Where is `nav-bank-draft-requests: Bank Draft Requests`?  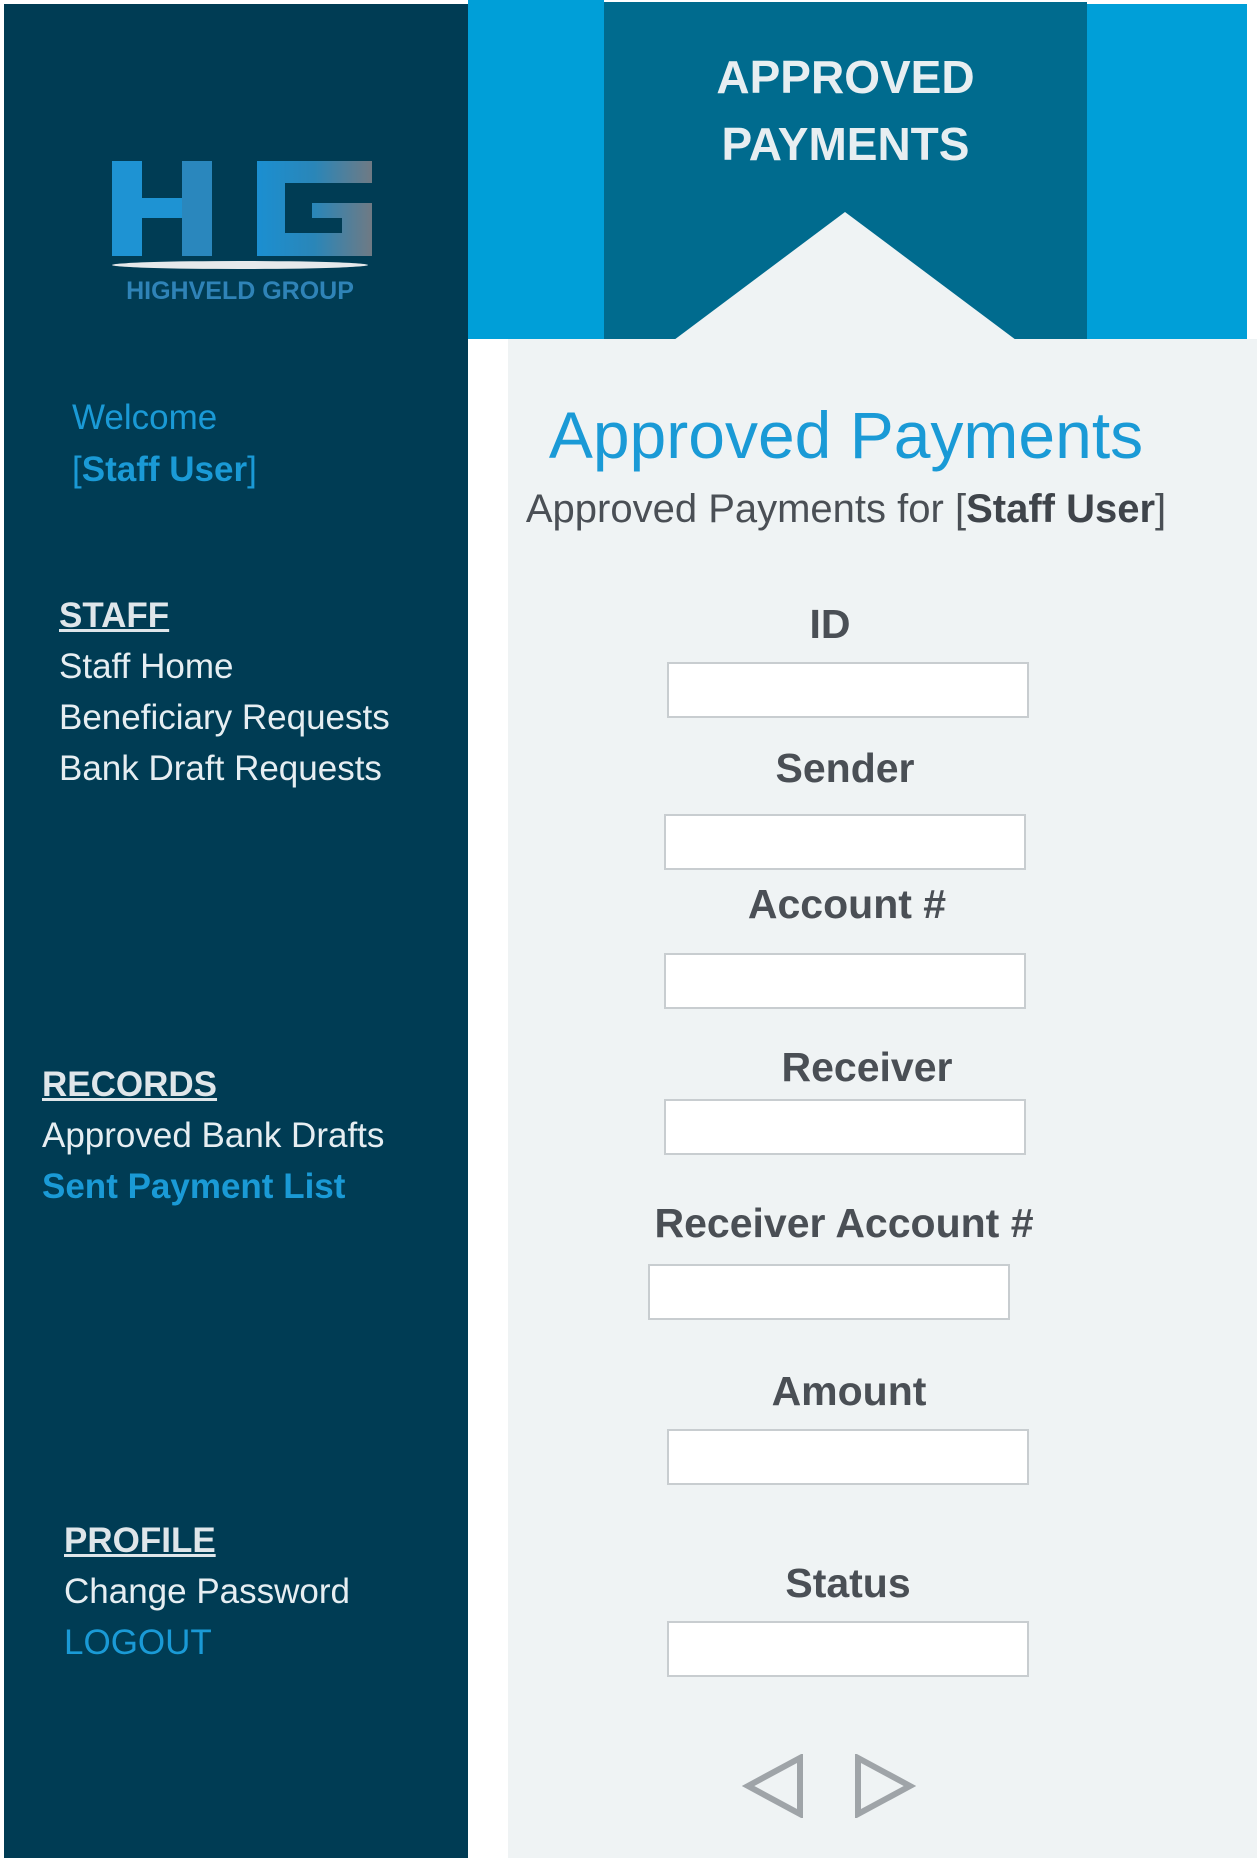
nav-bank-draft-requests: Bank Draft Requests is located at coordinates (224, 768).